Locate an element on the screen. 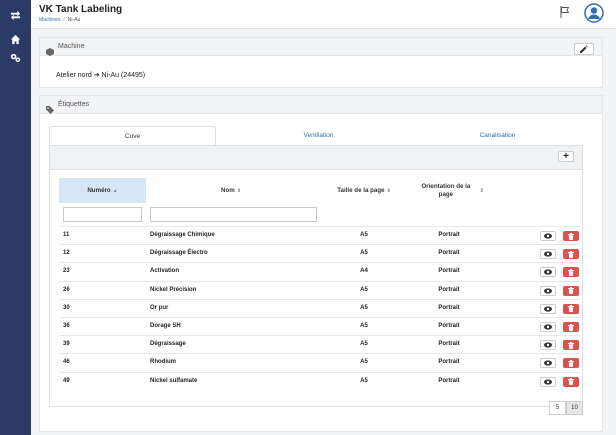 The image size is (616, 435). machine-section-title: Machine is located at coordinates (71, 46).